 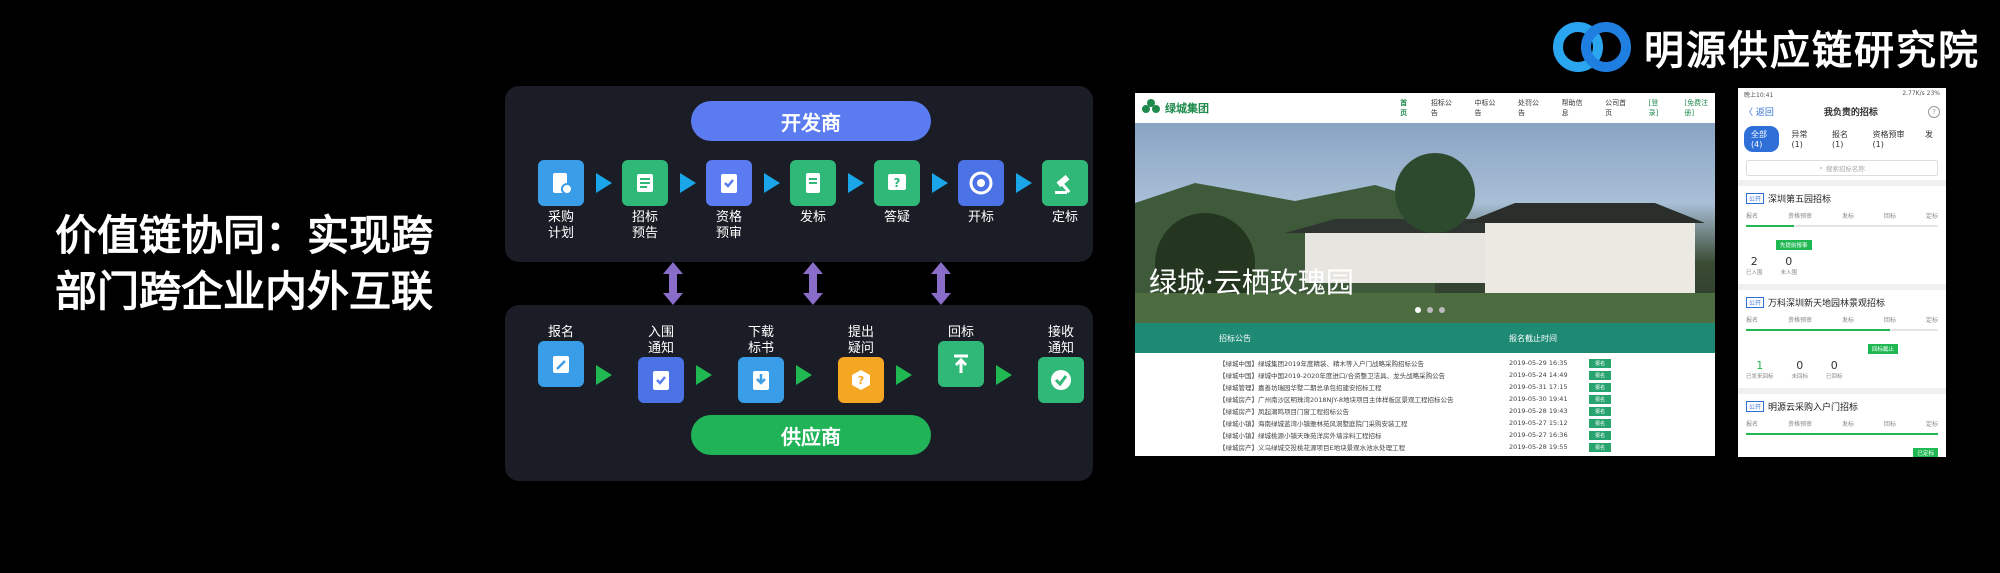 I want to click on supplier-step-label: 提出 疑问, so click(x=860, y=340).